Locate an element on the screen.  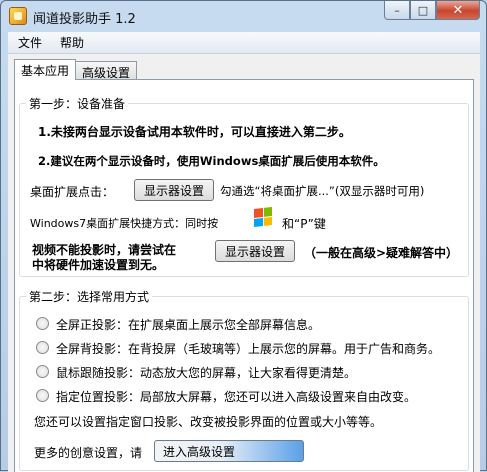
radio-fullscreen-front is located at coordinates (42, 323).